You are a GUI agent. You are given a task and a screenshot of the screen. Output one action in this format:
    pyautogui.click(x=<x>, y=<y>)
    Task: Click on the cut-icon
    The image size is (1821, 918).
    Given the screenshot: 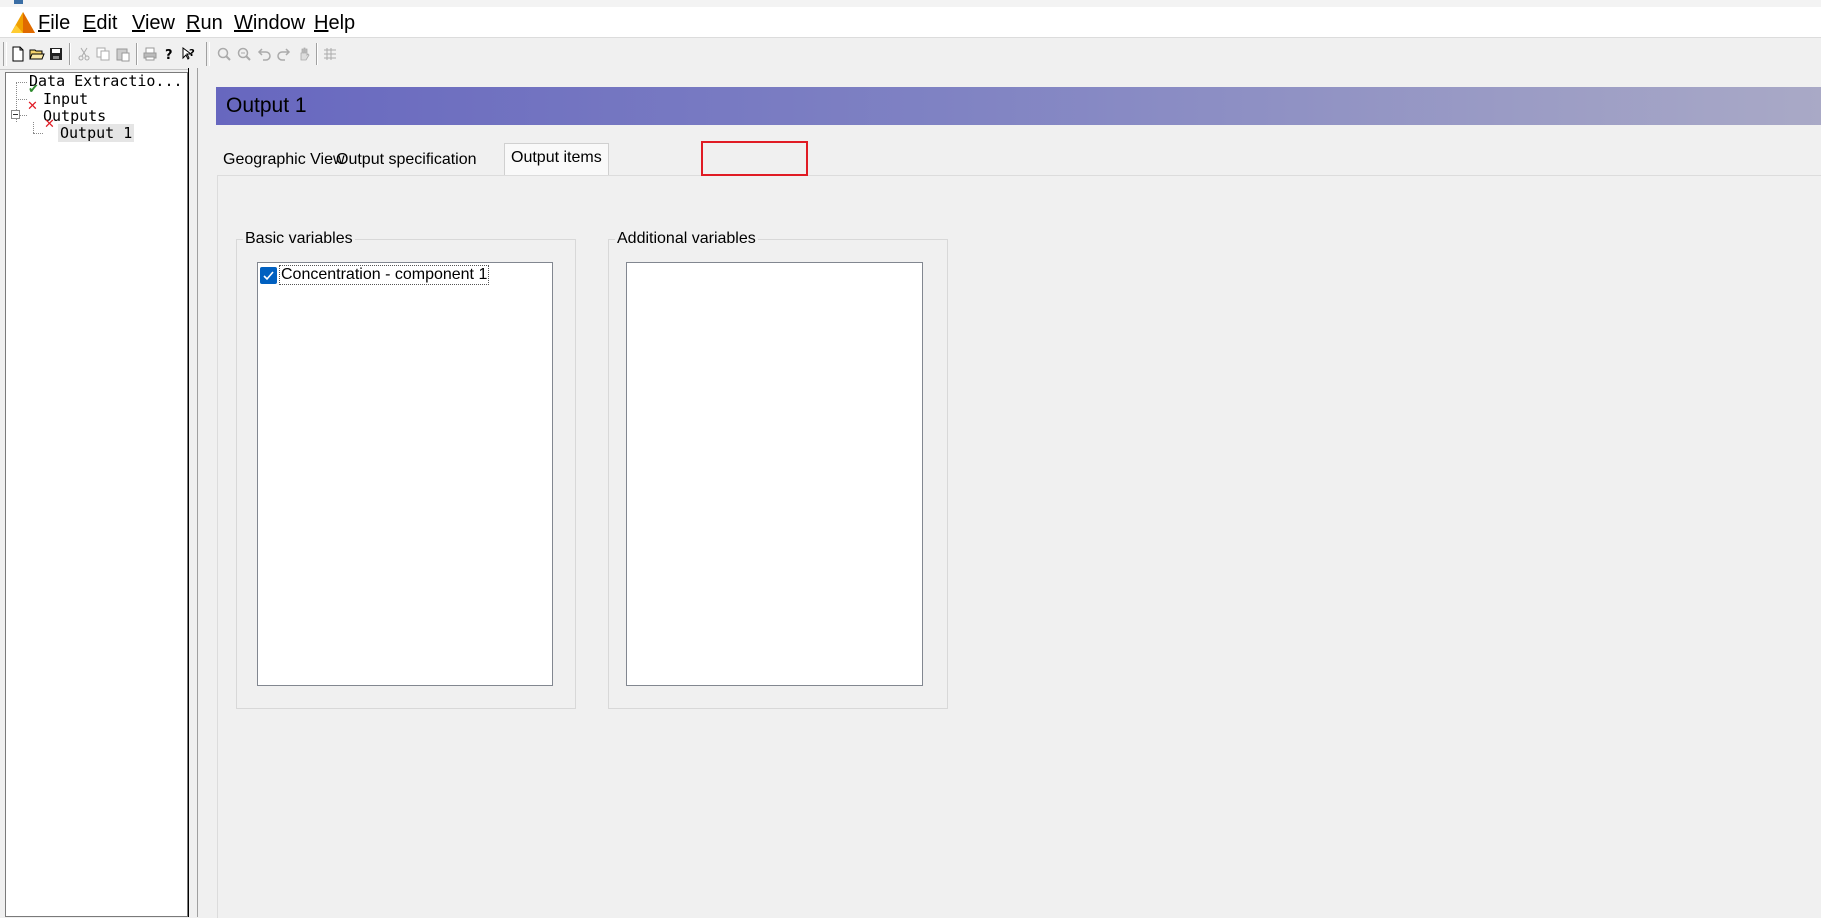 What is the action you would take?
    pyautogui.click(x=84, y=54)
    